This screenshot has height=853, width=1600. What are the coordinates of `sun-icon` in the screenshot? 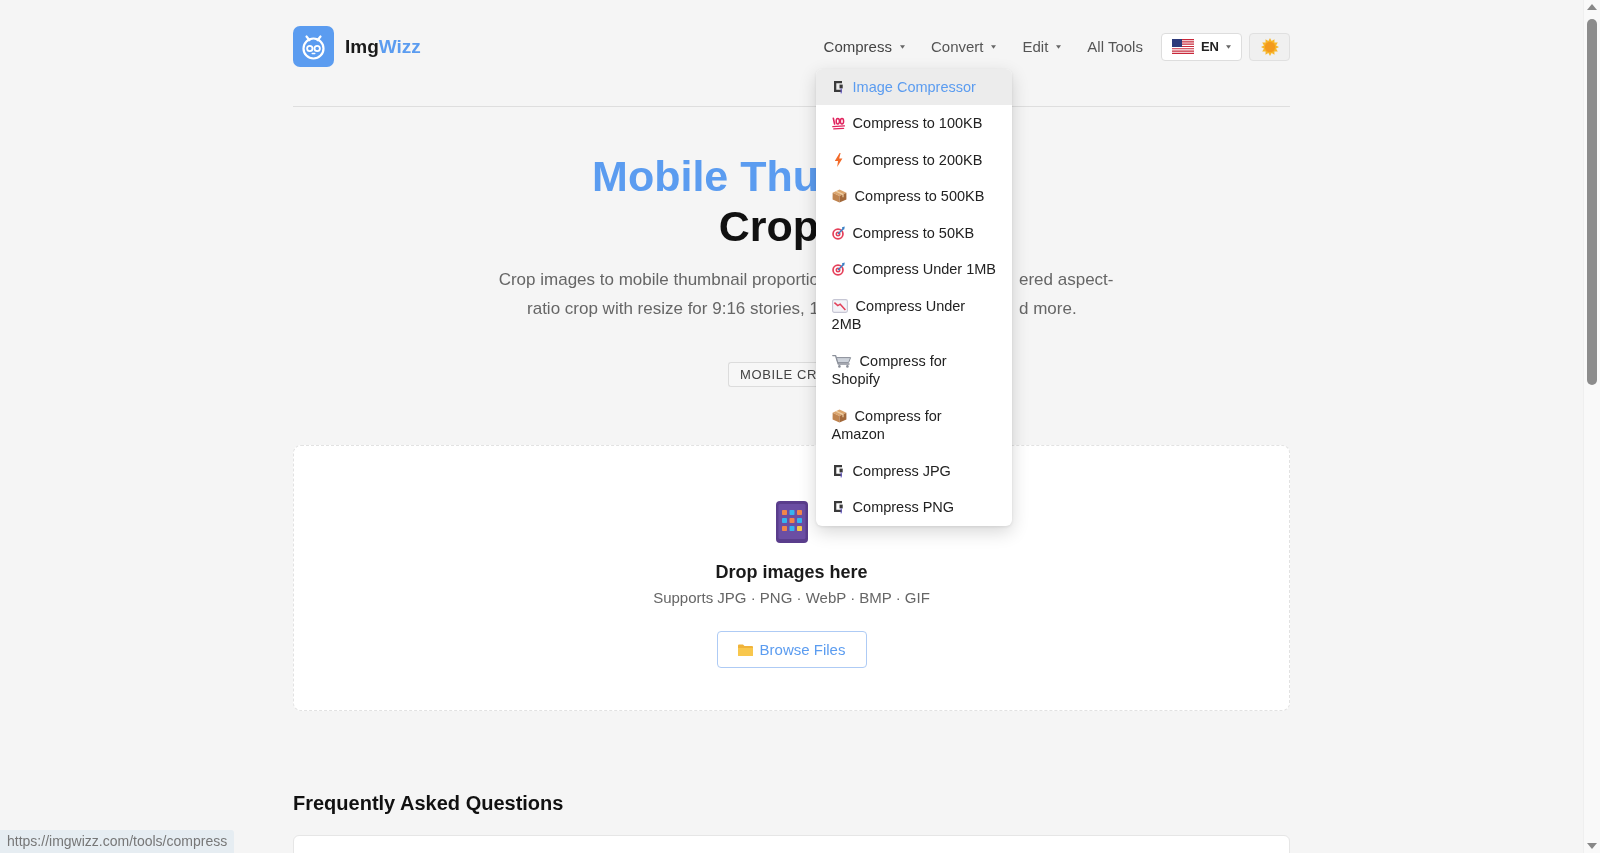 It's located at (1269, 46).